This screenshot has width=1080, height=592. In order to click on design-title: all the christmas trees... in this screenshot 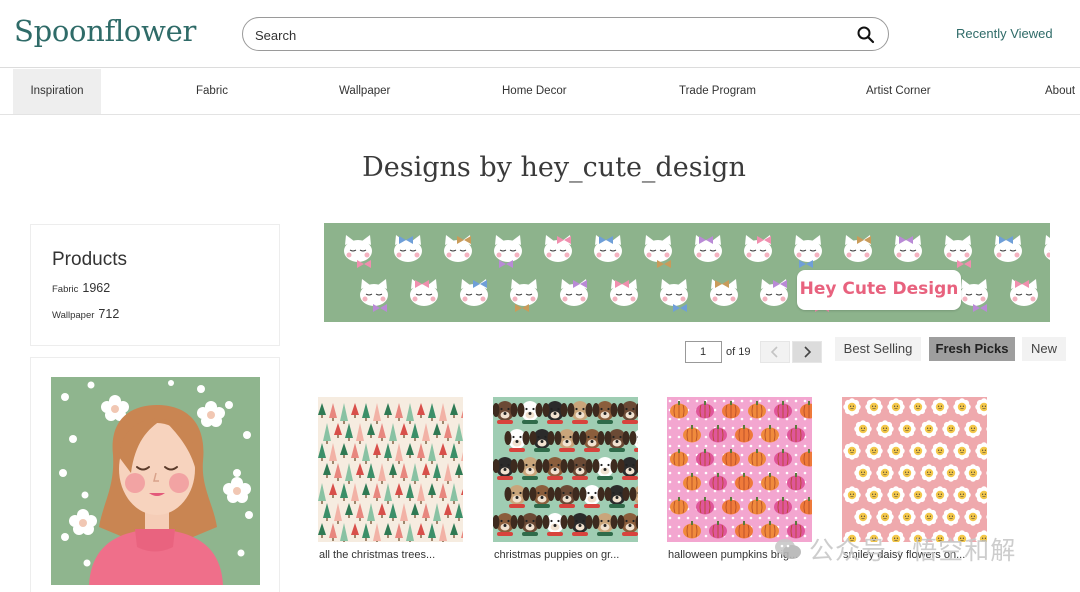, I will do `click(394, 555)`.